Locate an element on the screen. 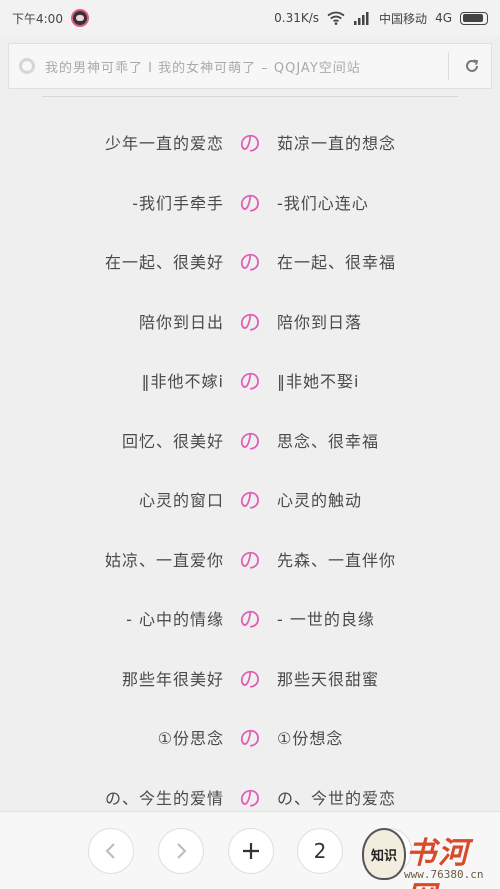 The height and width of the screenshot is (889, 500). text-line: 心灵的窗口の心灵的触动 is located at coordinates (250, 499).